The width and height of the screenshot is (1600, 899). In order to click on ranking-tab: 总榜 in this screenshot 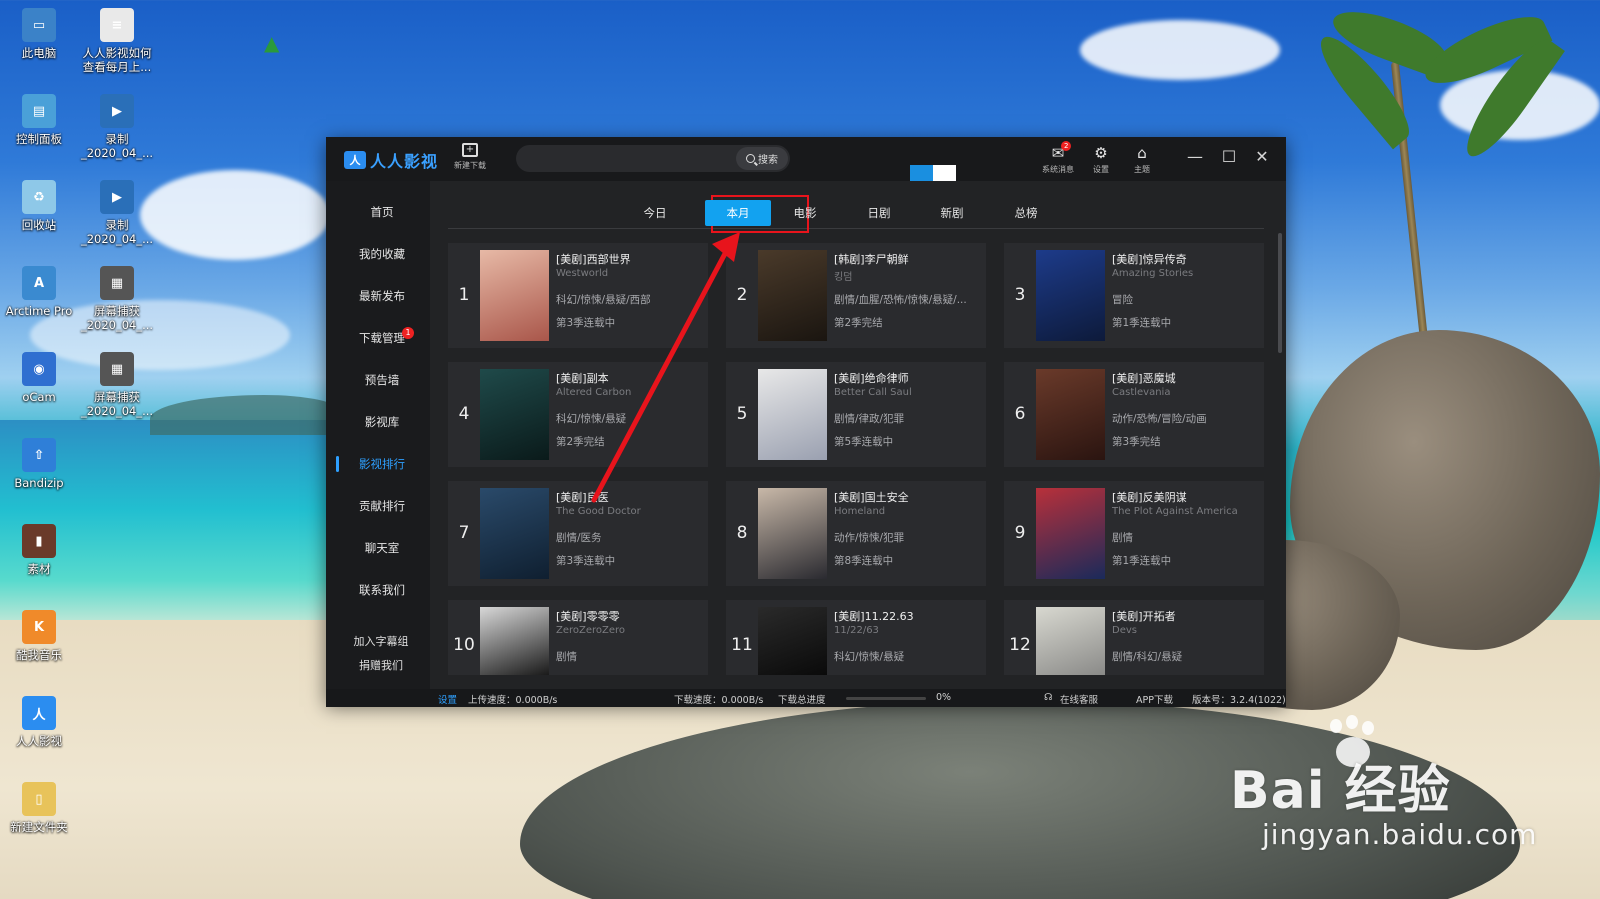, I will do `click(1026, 213)`.